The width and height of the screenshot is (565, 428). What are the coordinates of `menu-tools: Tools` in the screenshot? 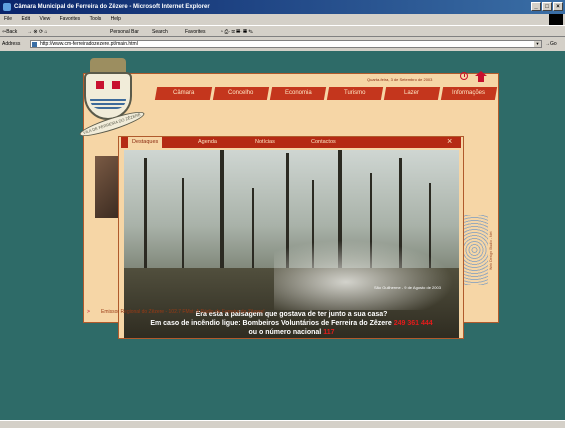 It's located at (96, 19).